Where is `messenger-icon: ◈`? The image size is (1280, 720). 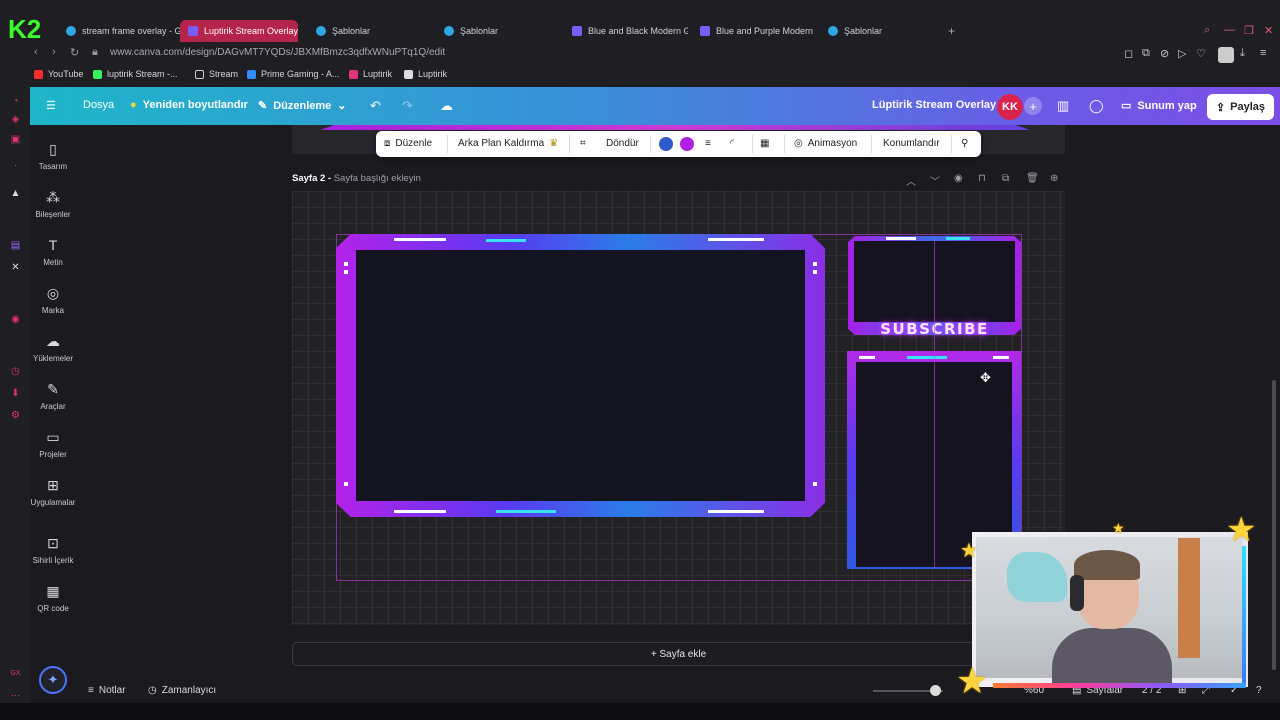
messenger-icon: ◈ is located at coordinates (15, 119).